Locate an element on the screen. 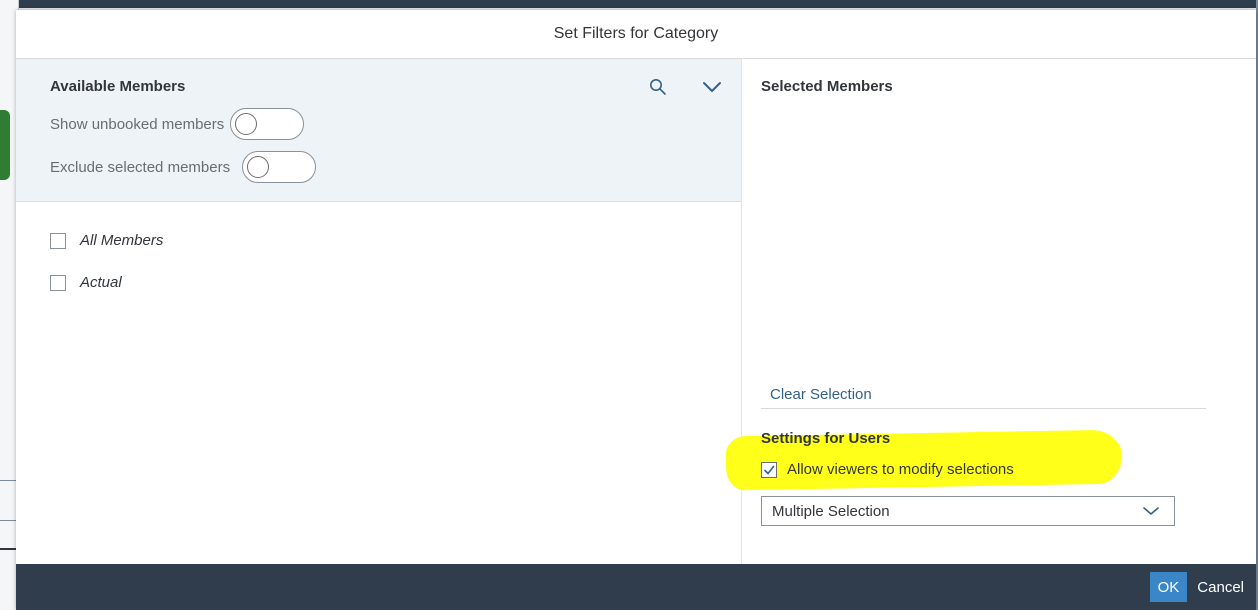 The height and width of the screenshot is (610, 1258). checkmark-icon is located at coordinates (769, 469).